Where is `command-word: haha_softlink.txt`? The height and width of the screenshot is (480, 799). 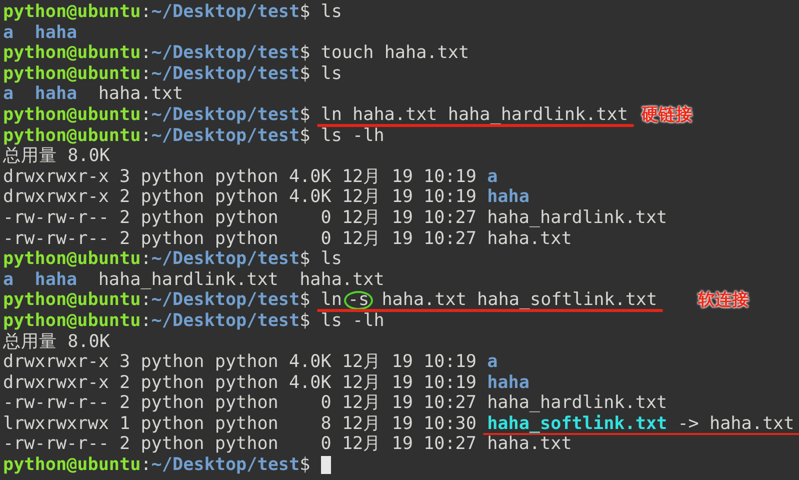 command-word: haha_softlink.txt is located at coordinates (567, 300).